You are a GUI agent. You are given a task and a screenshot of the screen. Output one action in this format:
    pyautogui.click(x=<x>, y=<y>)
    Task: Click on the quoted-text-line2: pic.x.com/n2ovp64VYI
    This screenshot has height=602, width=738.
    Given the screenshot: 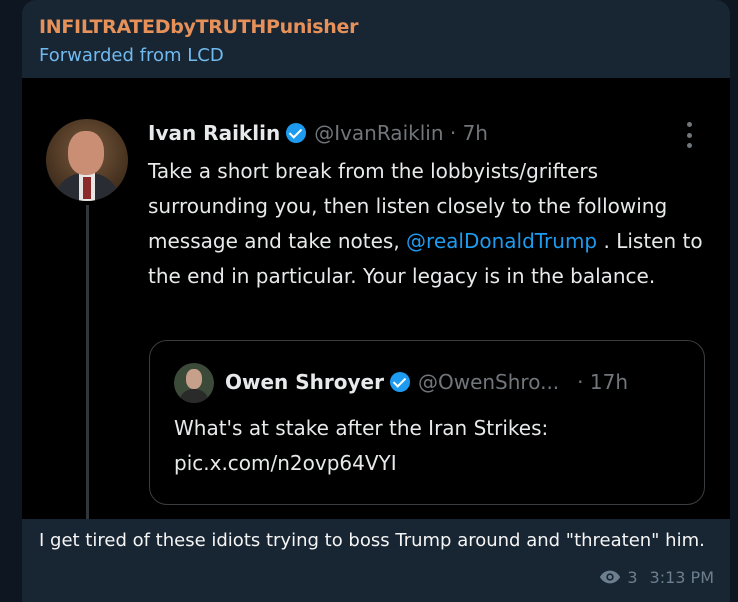 What is the action you would take?
    pyautogui.click(x=285, y=463)
    